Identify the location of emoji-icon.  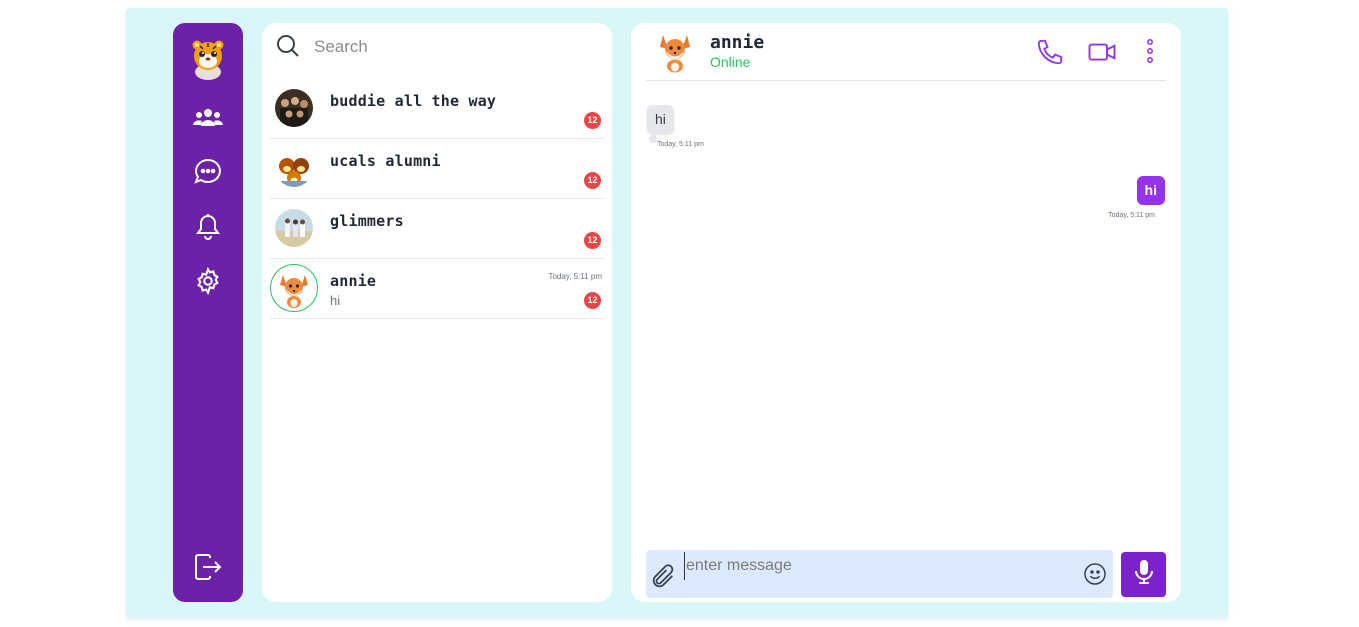
(1095, 576).